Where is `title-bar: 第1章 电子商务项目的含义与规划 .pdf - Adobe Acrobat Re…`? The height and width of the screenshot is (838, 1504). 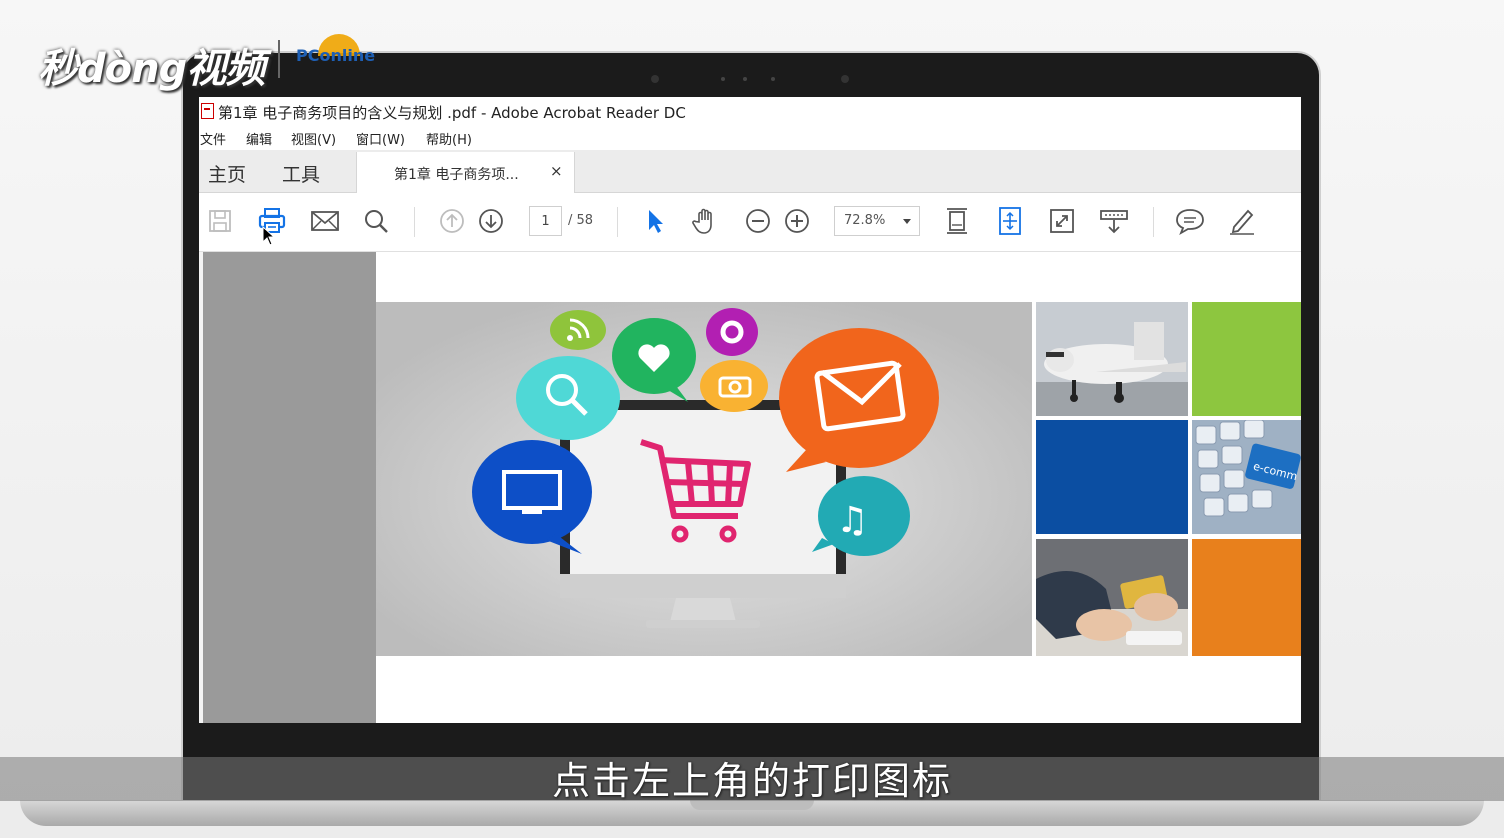
title-bar: 第1章 电子商务项目的含义与规划 .pdf - Adobe Acrobat Re… is located at coordinates (750, 111).